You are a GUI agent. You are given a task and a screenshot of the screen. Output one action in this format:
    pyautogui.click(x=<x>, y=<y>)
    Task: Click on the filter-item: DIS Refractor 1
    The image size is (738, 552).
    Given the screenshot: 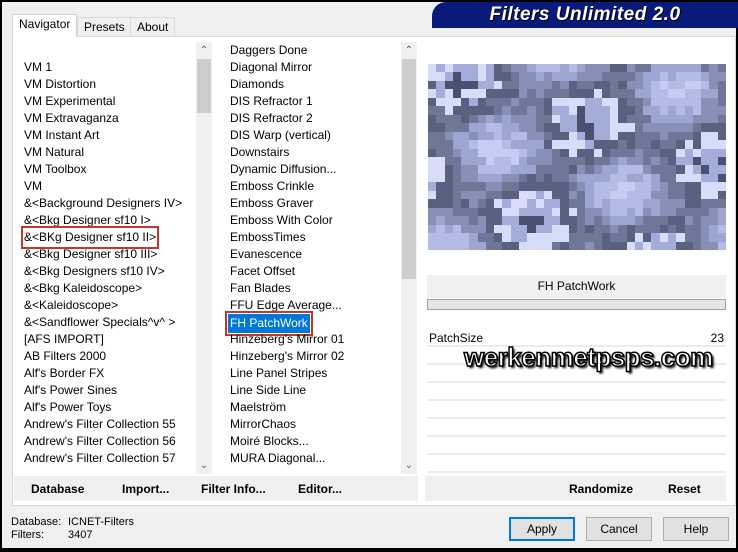 What is the action you would take?
    pyautogui.click(x=310, y=101)
    